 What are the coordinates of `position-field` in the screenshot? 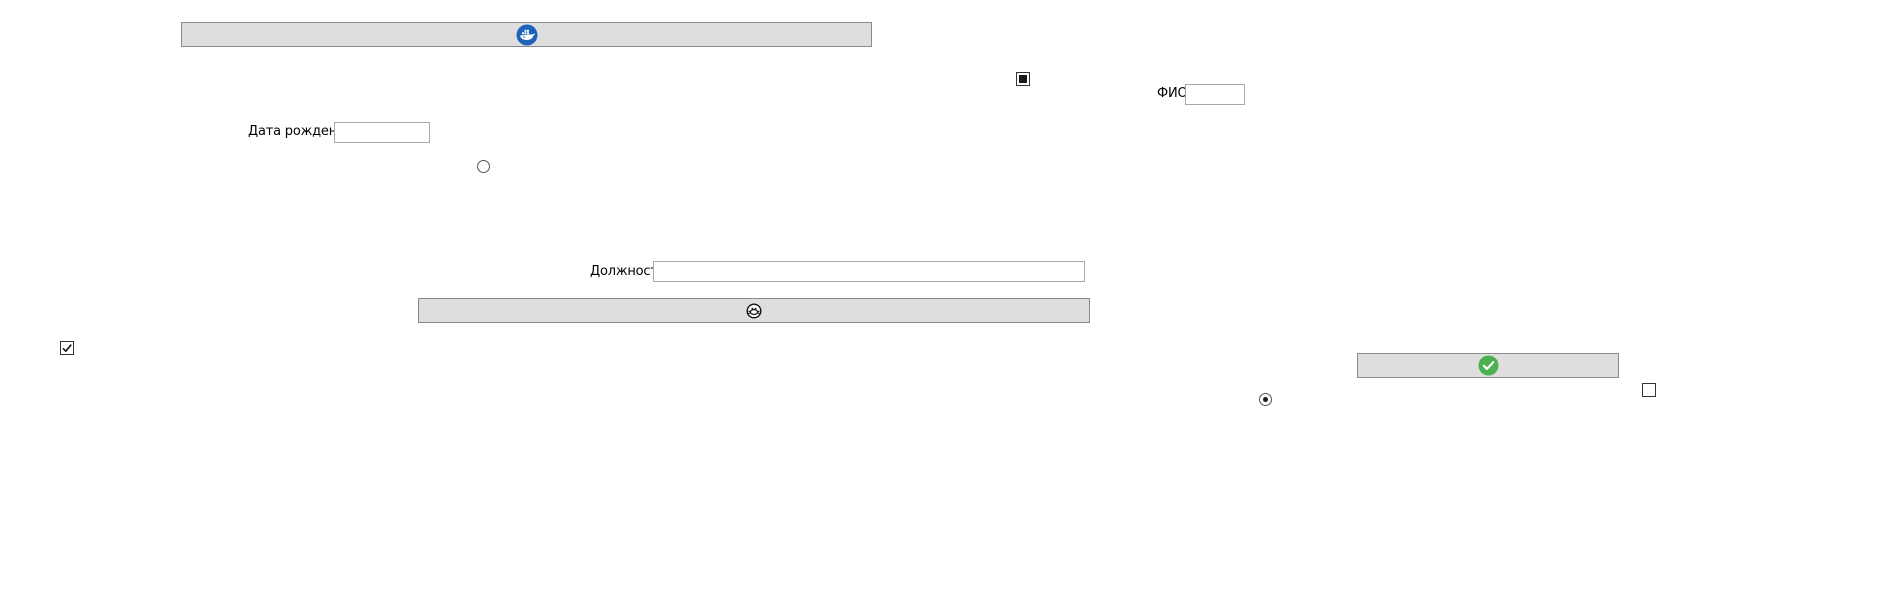 It's located at (869, 271).